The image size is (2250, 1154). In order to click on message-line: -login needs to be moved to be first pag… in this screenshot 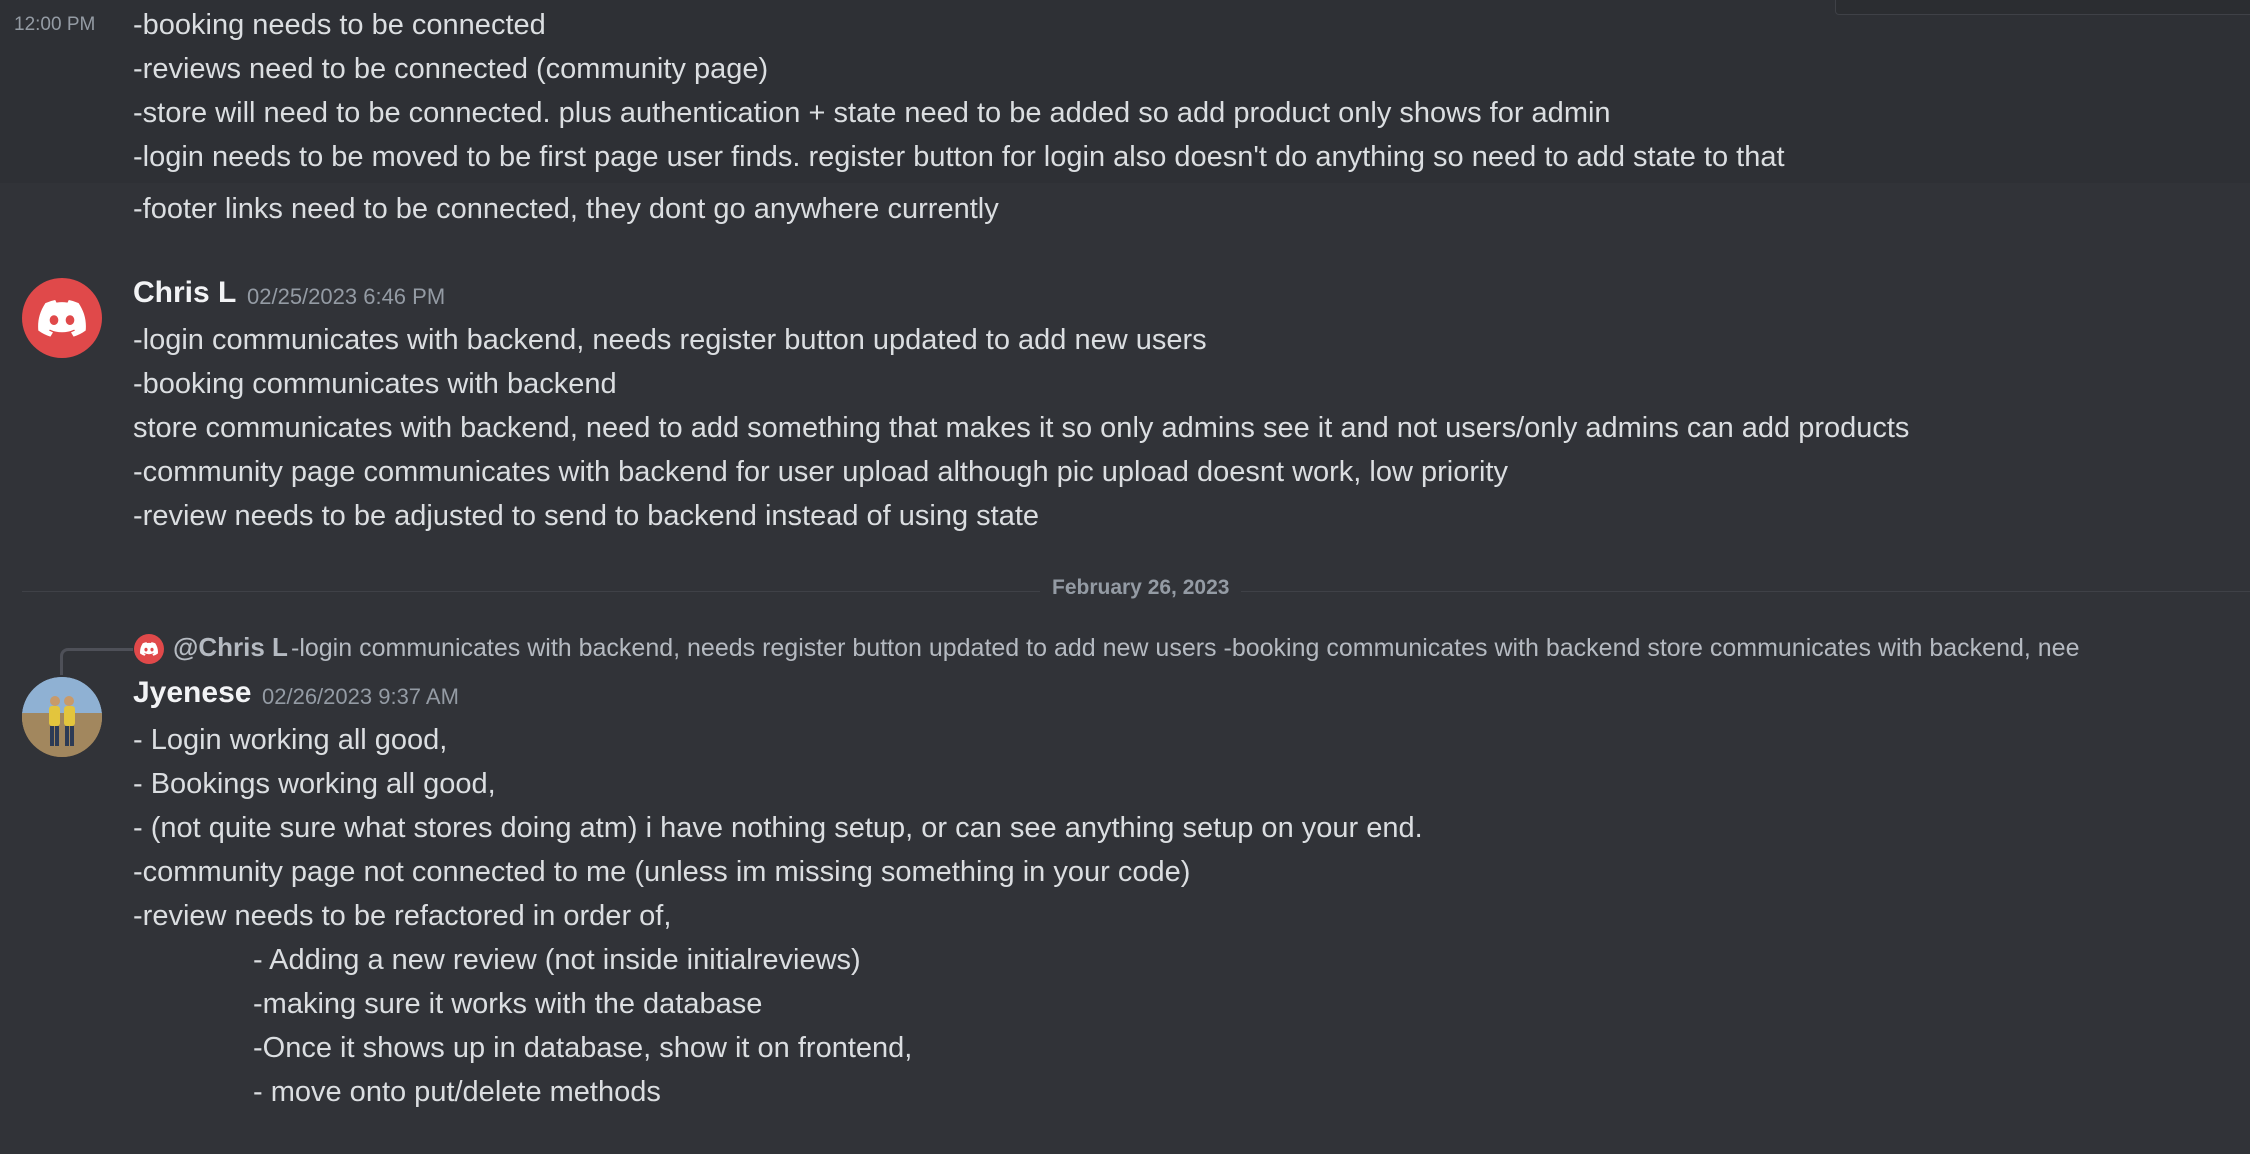, I will do `click(959, 157)`.